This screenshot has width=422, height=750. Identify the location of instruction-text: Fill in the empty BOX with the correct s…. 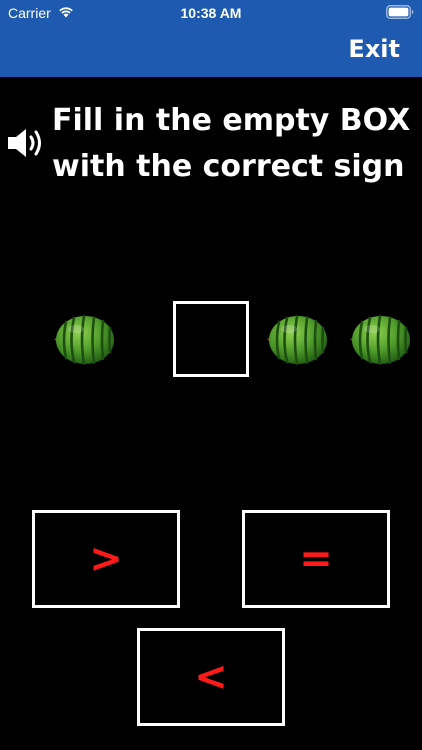
(235, 144).